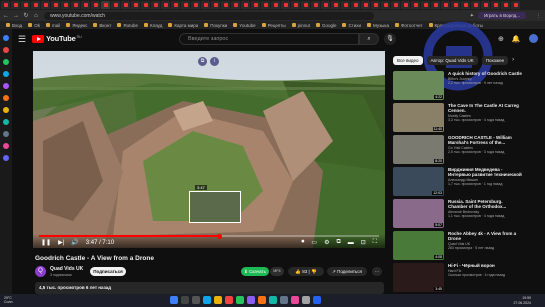 The width and height of the screenshot is (545, 307). Describe the element at coordinates (375, 242) in the screenshot. I see `fullscreen-icon: ⛶` at that location.